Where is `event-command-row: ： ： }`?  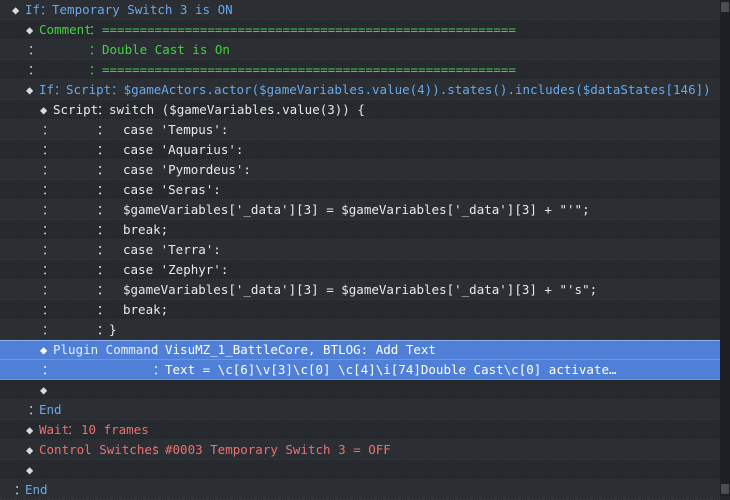 event-command-row: ： ： } is located at coordinates (360, 330).